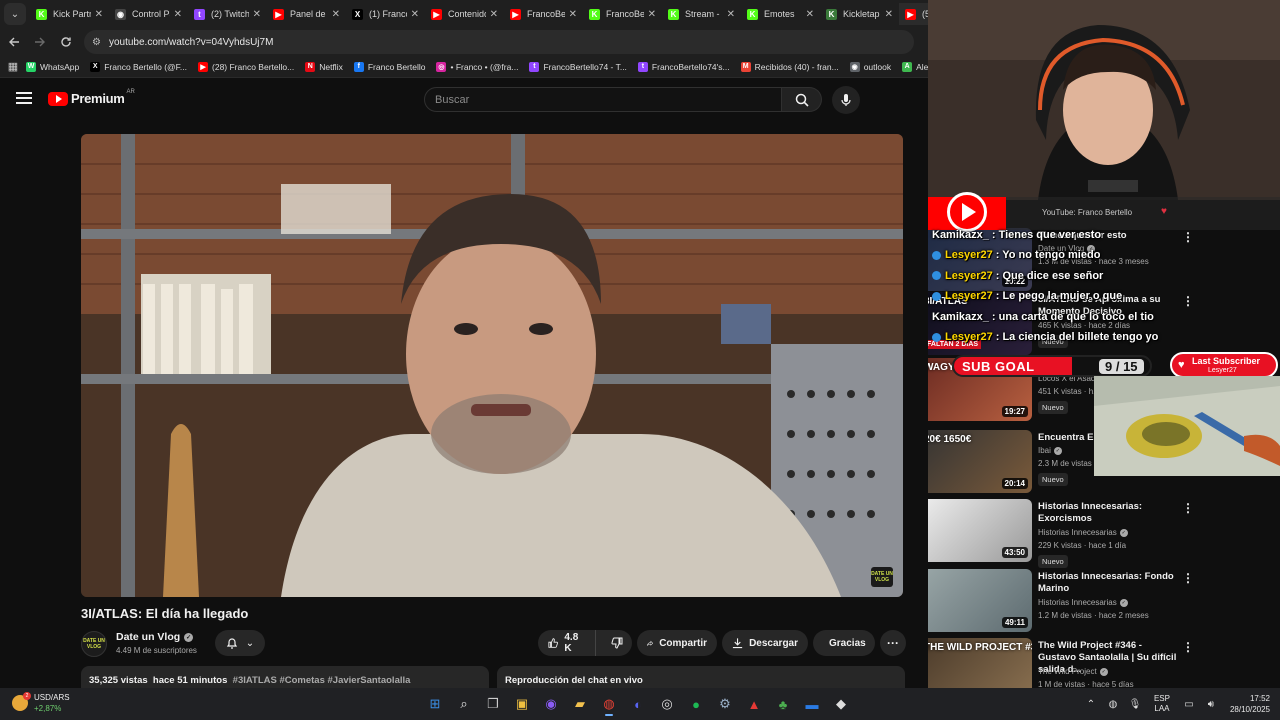 This screenshot has width=1280, height=720. Describe the element at coordinates (1189, 704) in the screenshot. I see `network-icon: ▭` at that location.